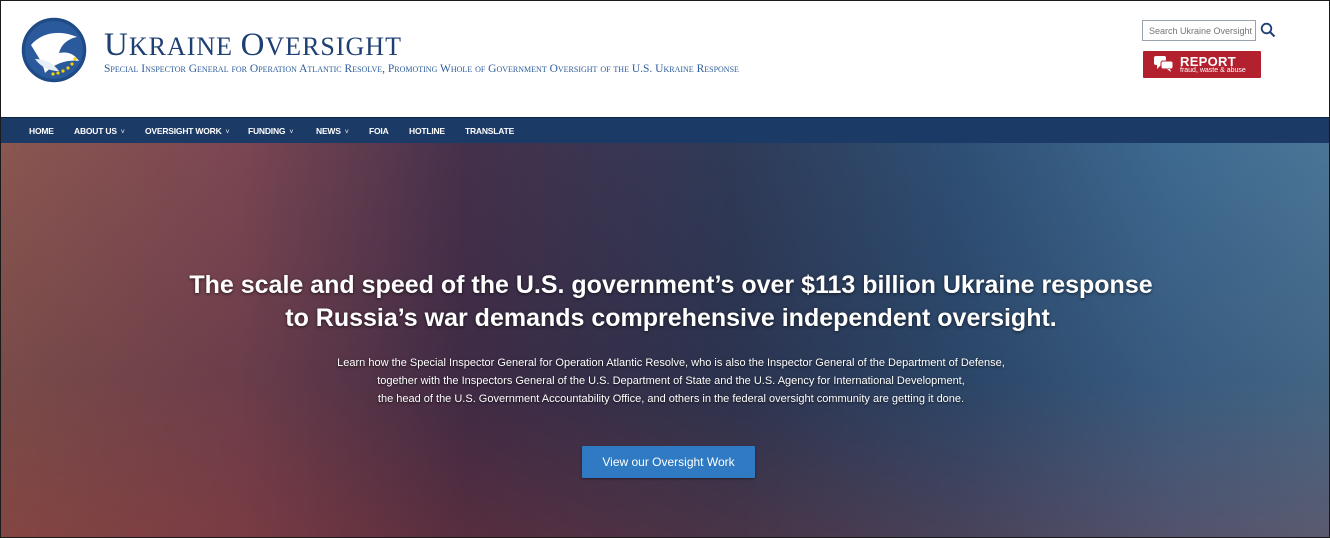 The image size is (1330, 538). What do you see at coordinates (668, 462) in the screenshot?
I see `view-oversight-work-button: View our Oversight Work` at bounding box center [668, 462].